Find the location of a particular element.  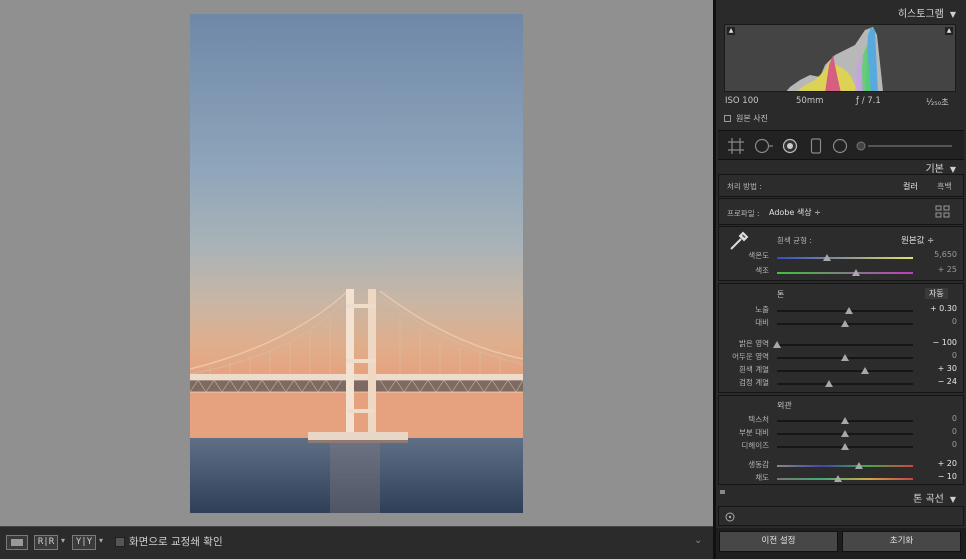

saturation-value: − 10 is located at coordinates (937, 476).